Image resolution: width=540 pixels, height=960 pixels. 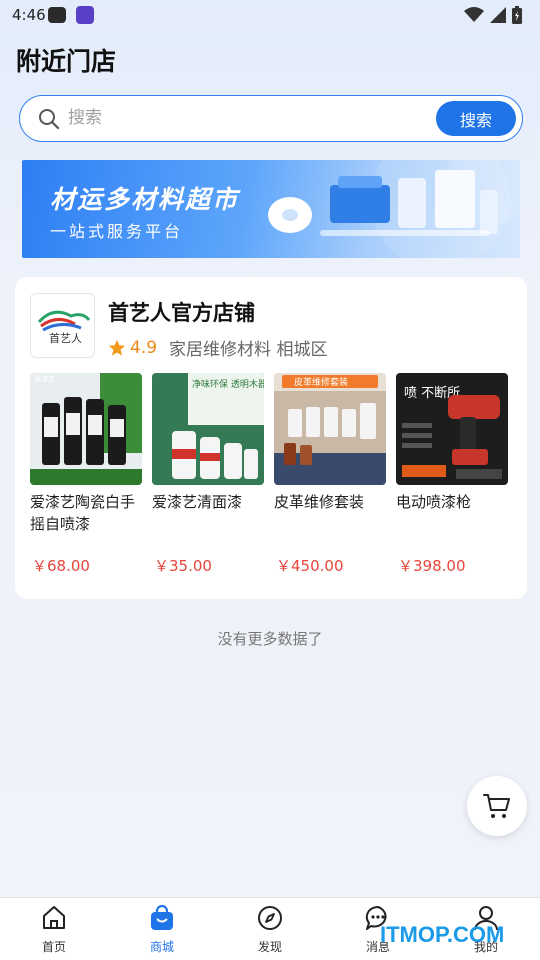 What do you see at coordinates (248, 118) in the screenshot?
I see `search-input` at bounding box center [248, 118].